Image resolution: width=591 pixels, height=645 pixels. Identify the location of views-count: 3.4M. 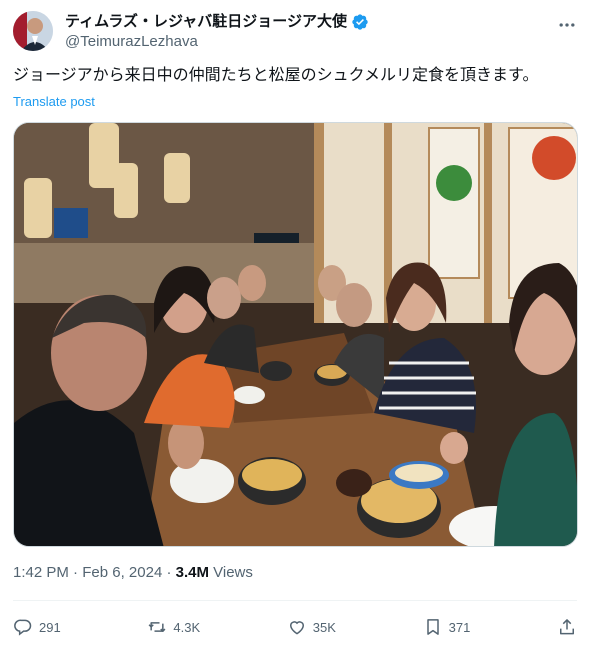
(192, 572).